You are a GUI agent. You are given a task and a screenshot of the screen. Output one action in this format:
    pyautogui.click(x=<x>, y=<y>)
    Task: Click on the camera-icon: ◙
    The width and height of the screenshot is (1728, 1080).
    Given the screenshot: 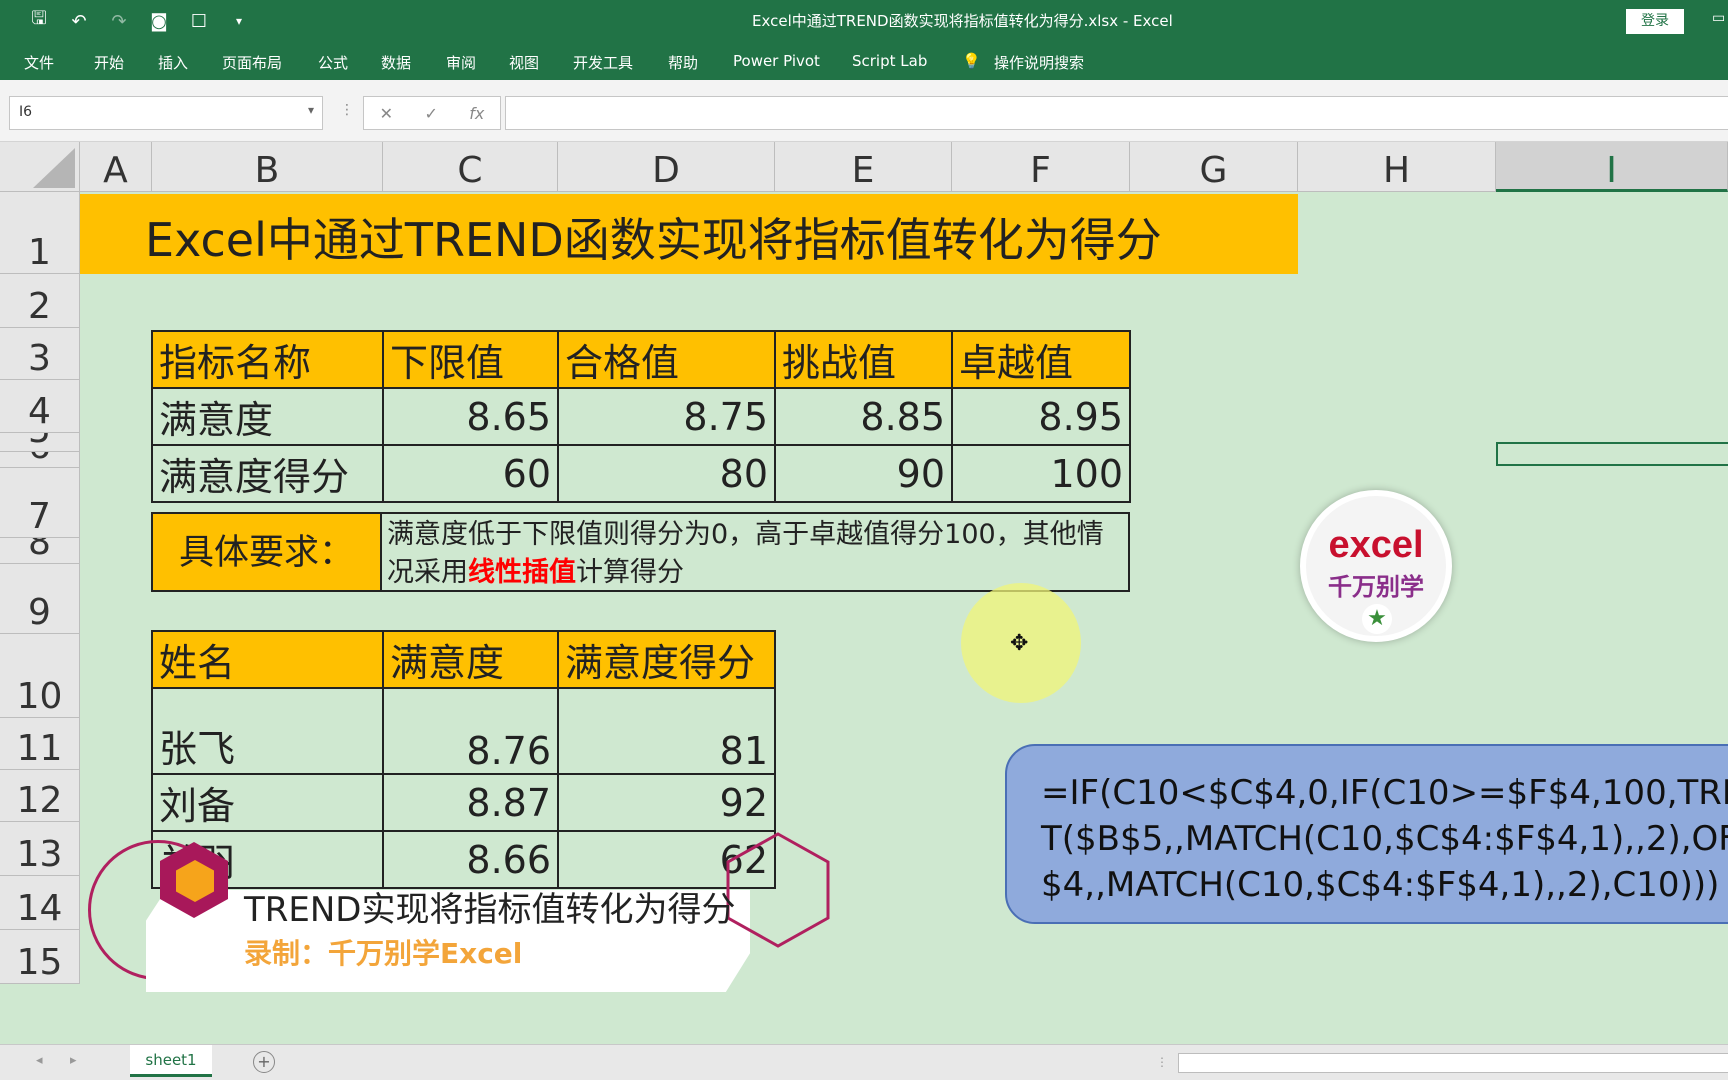 What is the action you would take?
    pyautogui.click(x=159, y=21)
    